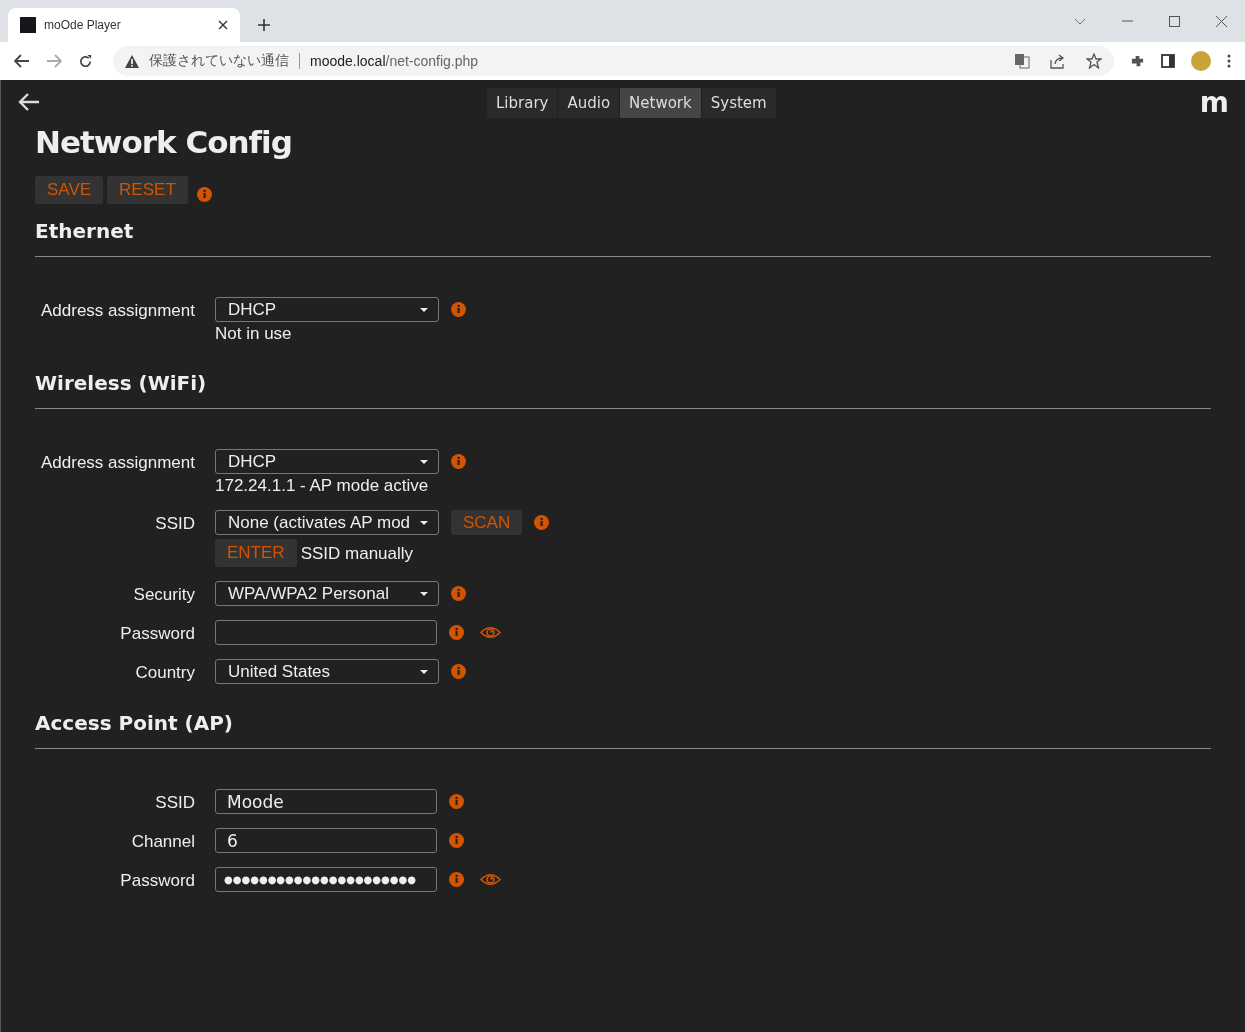 Image resolution: width=1245 pixels, height=1032 pixels. I want to click on address-bar: 保護されていない通信 moode.local/net-config.php, so click(613, 61).